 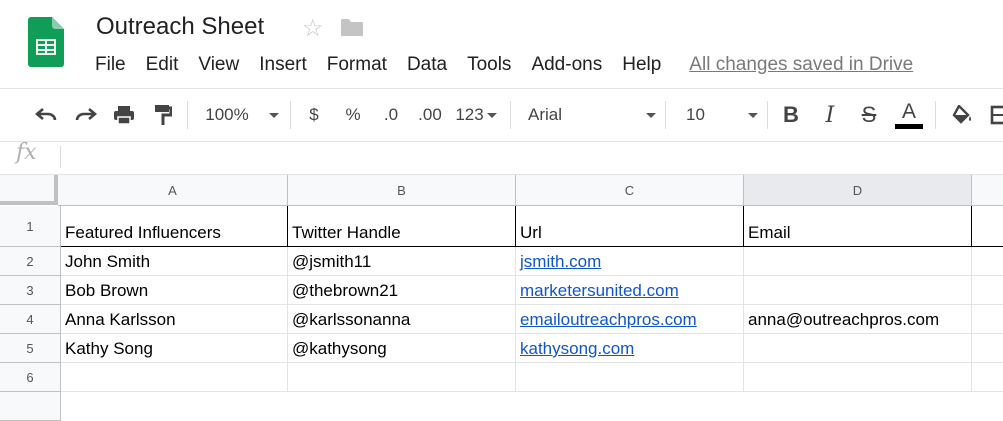 I want to click on cell-c2-link: jsmith.com, so click(x=630, y=261).